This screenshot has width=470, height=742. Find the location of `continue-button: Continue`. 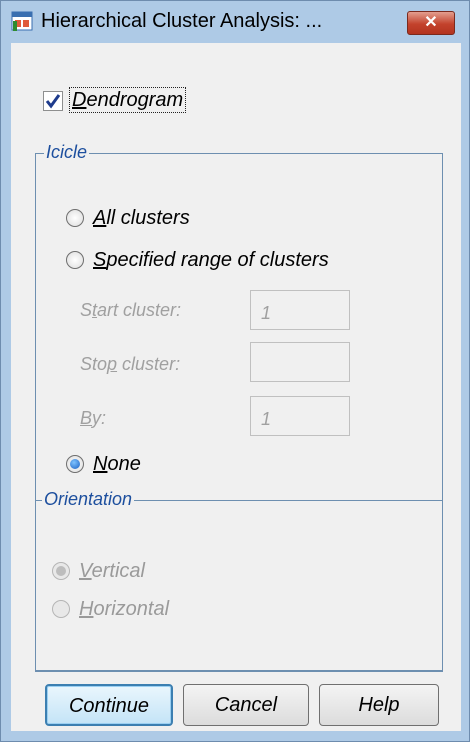

continue-button: Continue is located at coordinates (109, 705).